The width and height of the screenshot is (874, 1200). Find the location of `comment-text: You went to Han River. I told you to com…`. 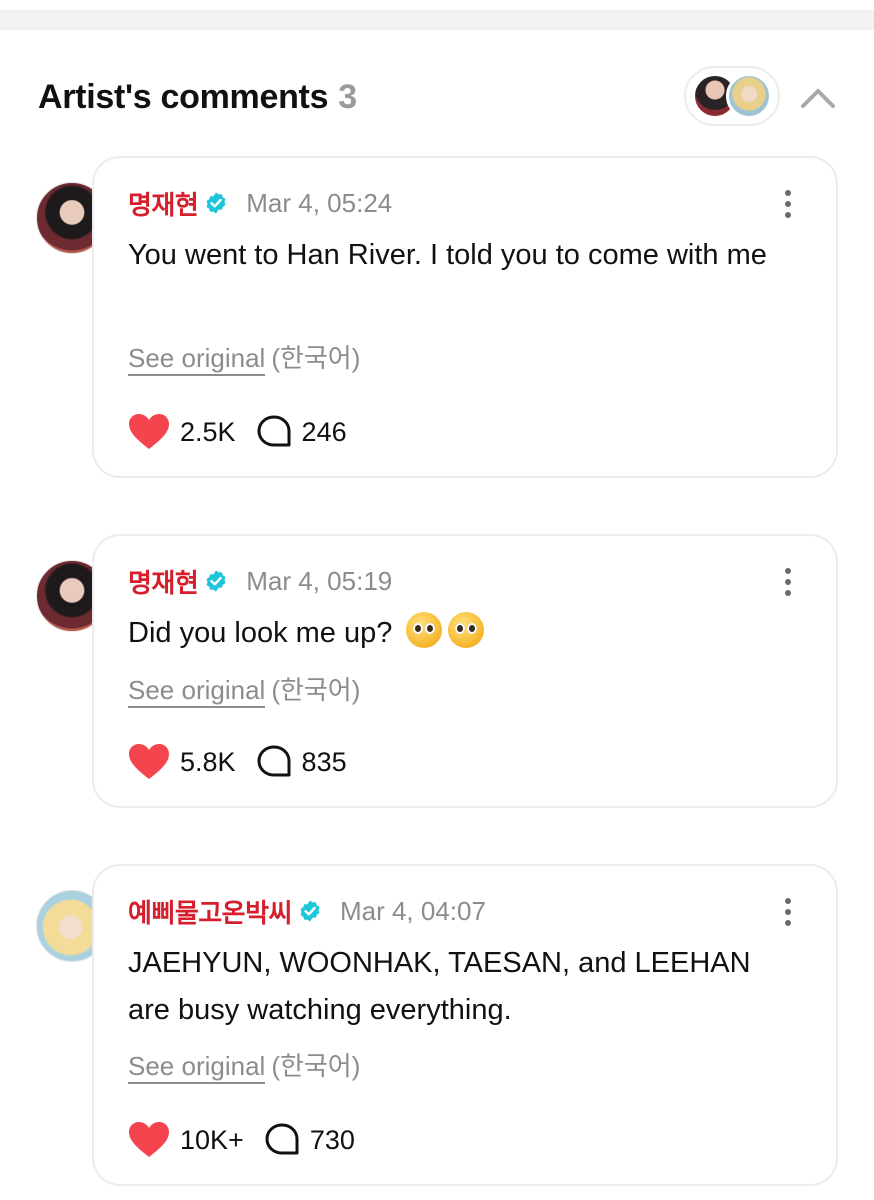

comment-text: You went to Han River. I told you to com… is located at coordinates (447, 255).